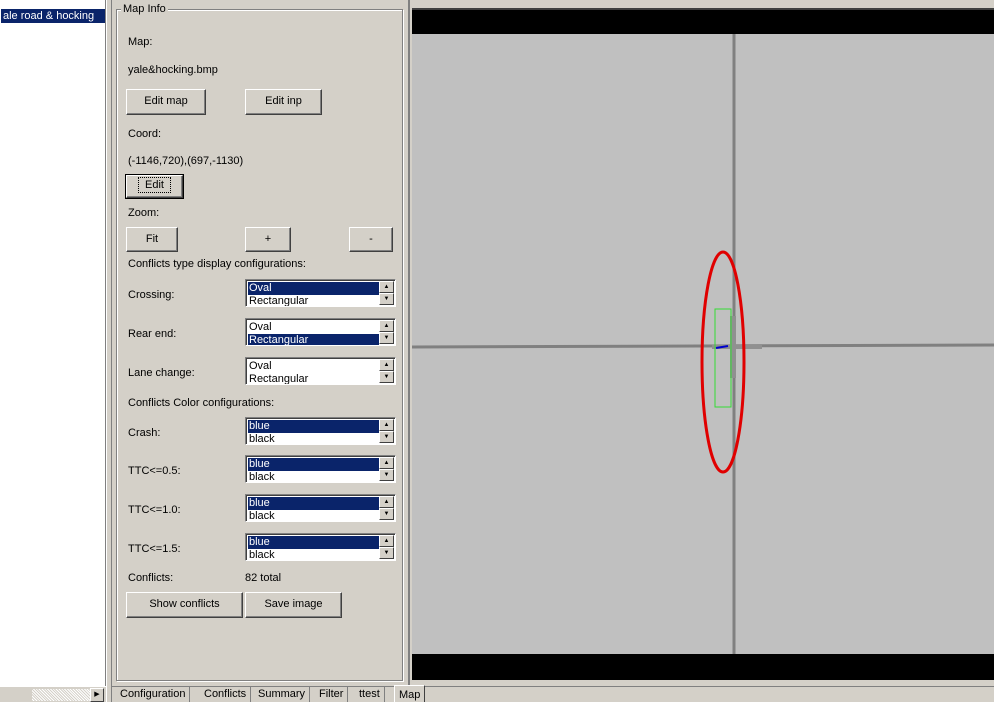 Image resolution: width=994 pixels, height=702 pixels. Describe the element at coordinates (173, 70) in the screenshot. I see `map-filename: yale&hocking.bmp` at that location.